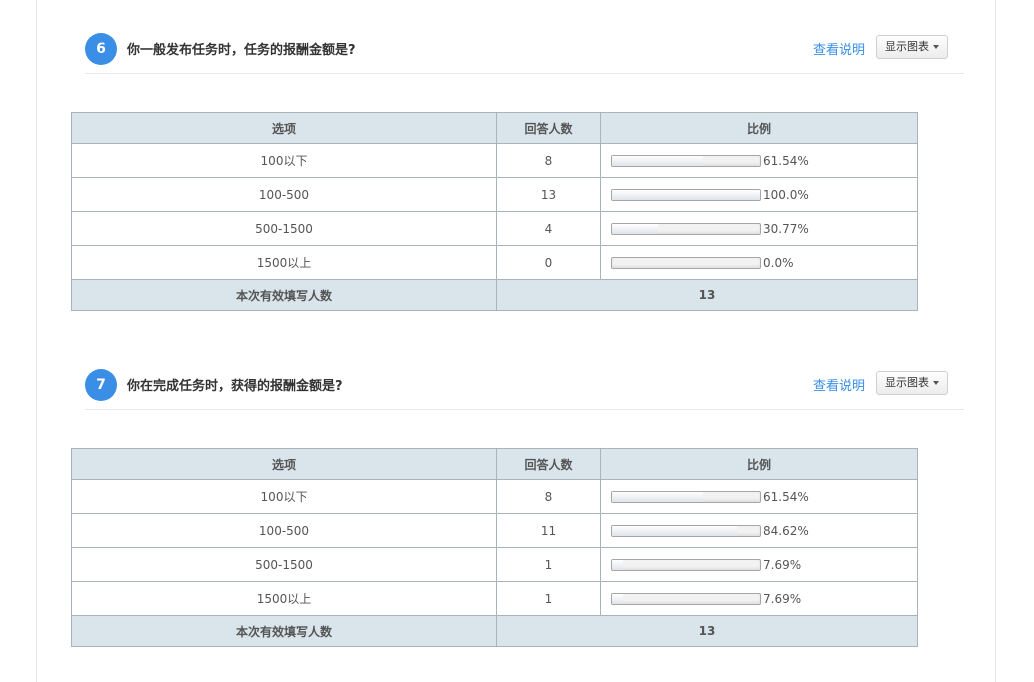 The width and height of the screenshot is (1034, 682). Describe the element at coordinates (786, 530) in the screenshot. I see `percent-text: 84.62%` at that location.